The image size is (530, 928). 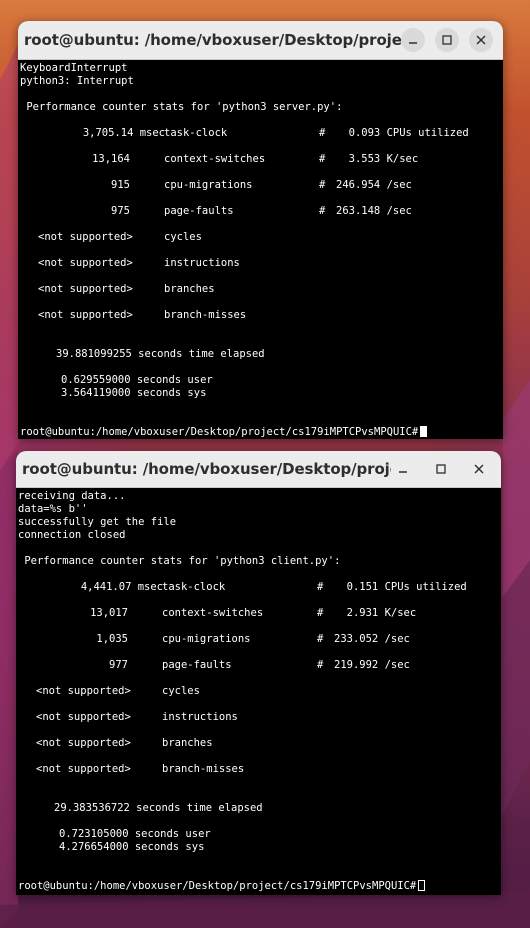 I want to click on stat-value: 3,705.14 msec, so click(x=123, y=133).